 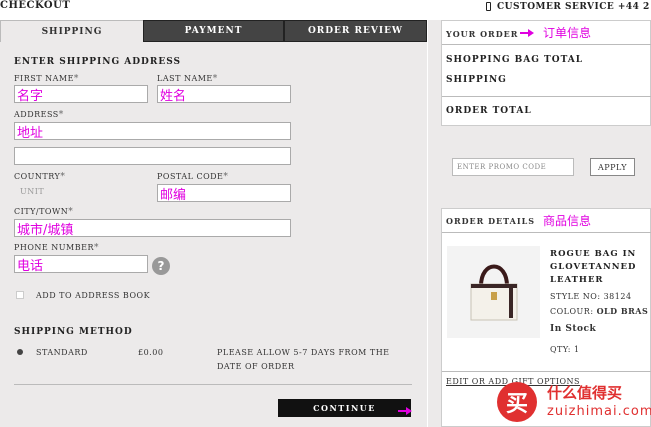 I want to click on country-label: COUNTRY*, so click(x=40, y=177).